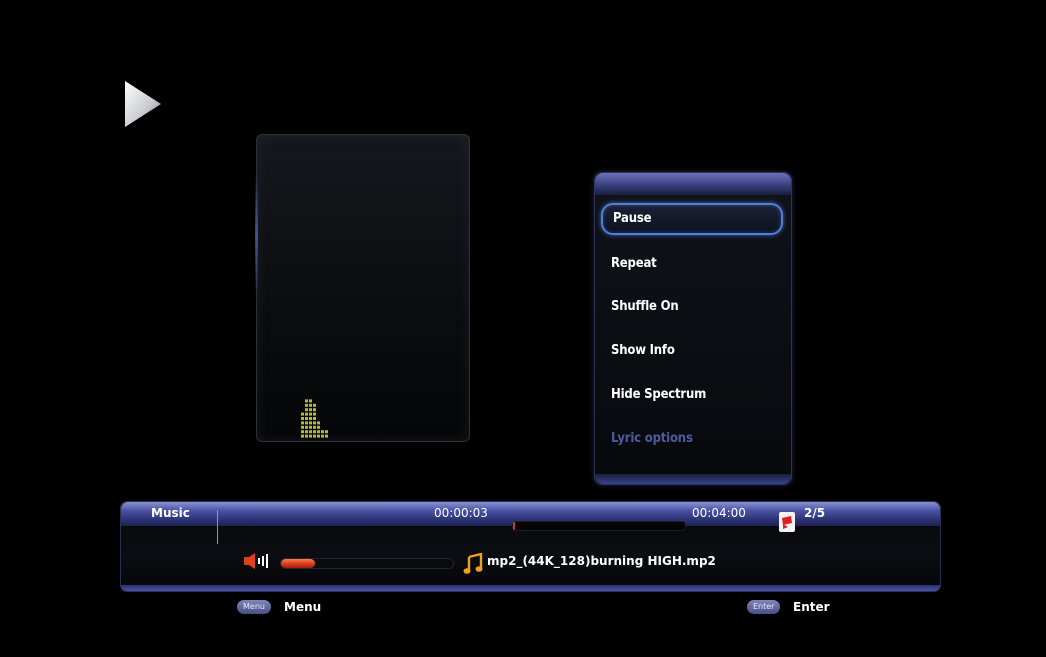  Describe the element at coordinates (599, 526) in the screenshot. I see `playback-progress-bar` at that location.